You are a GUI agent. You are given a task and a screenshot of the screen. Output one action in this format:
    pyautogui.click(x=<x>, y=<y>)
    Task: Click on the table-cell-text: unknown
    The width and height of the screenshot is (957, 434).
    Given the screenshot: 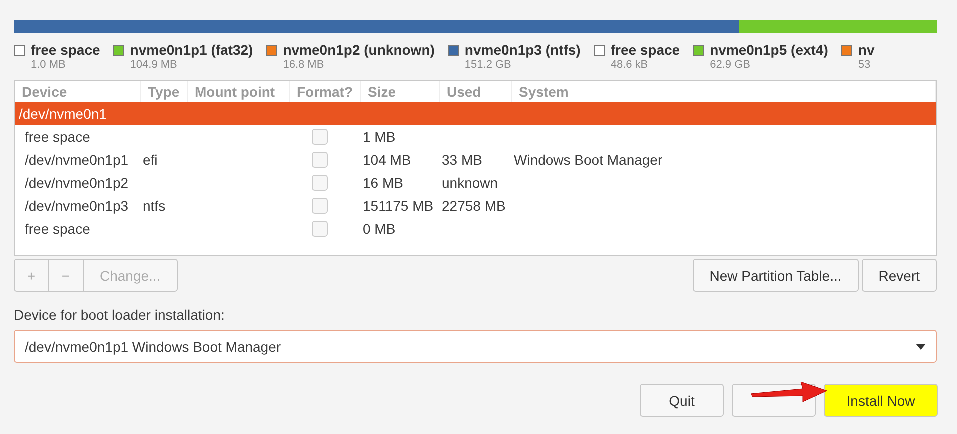 What is the action you would take?
    pyautogui.click(x=470, y=182)
    